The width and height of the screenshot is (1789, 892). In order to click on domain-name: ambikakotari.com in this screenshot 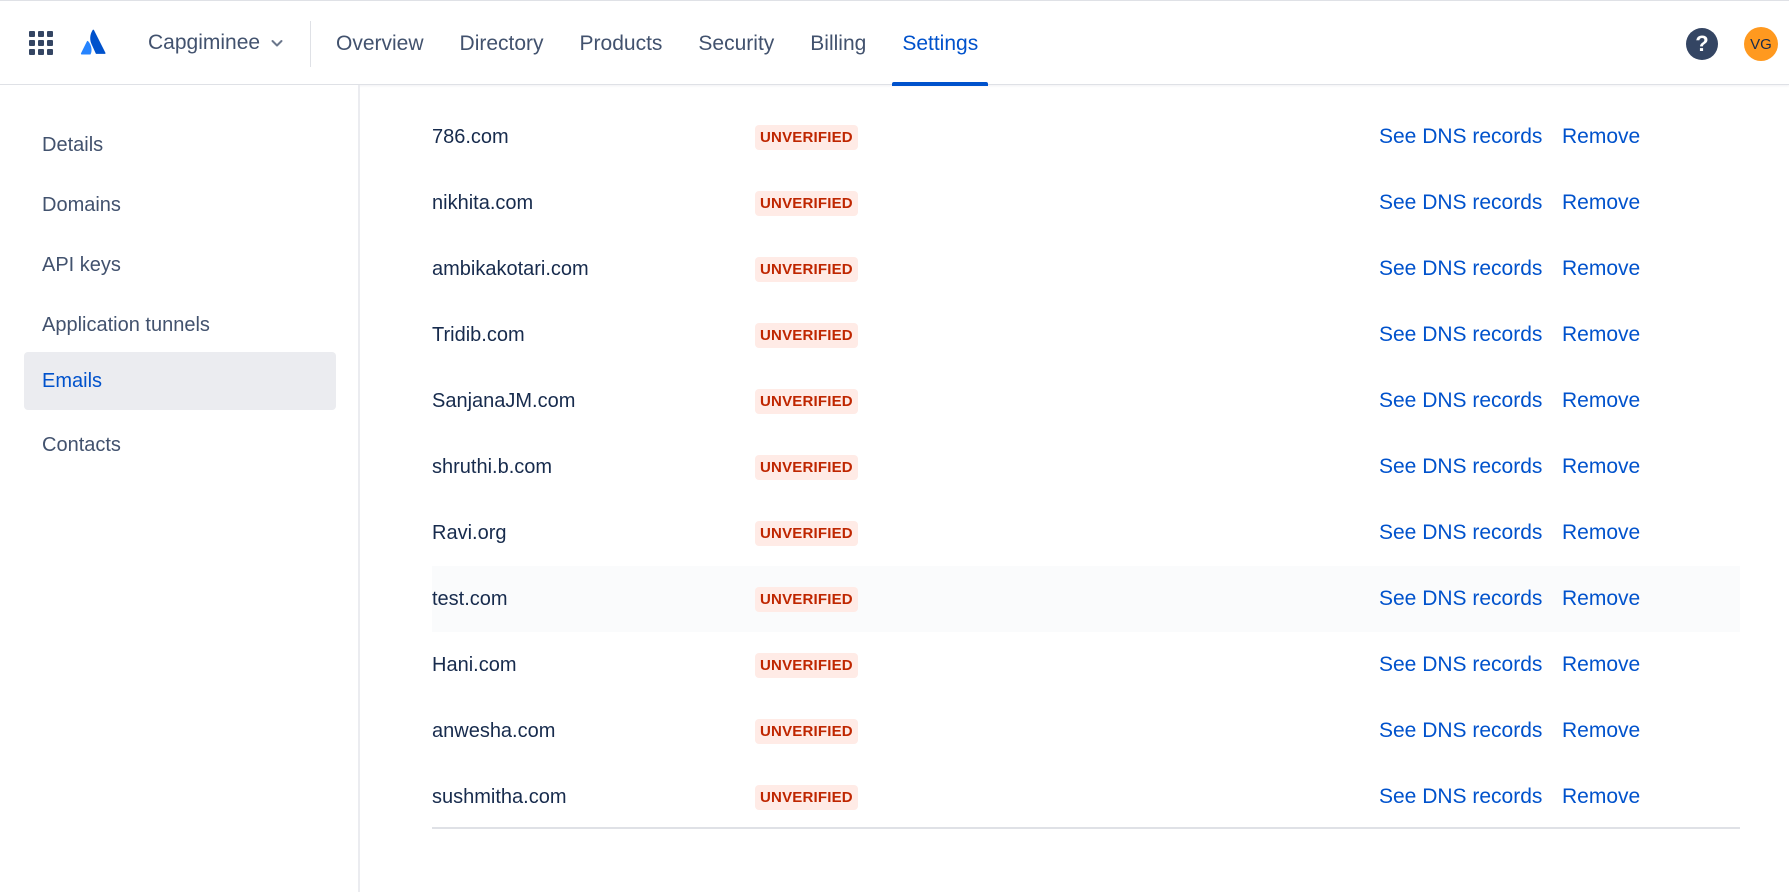, I will do `click(510, 268)`.